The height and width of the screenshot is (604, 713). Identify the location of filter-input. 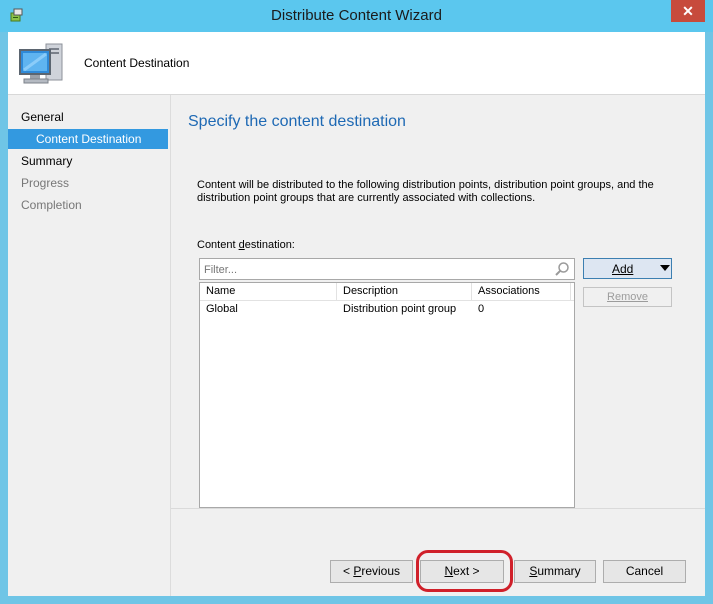
(374, 270).